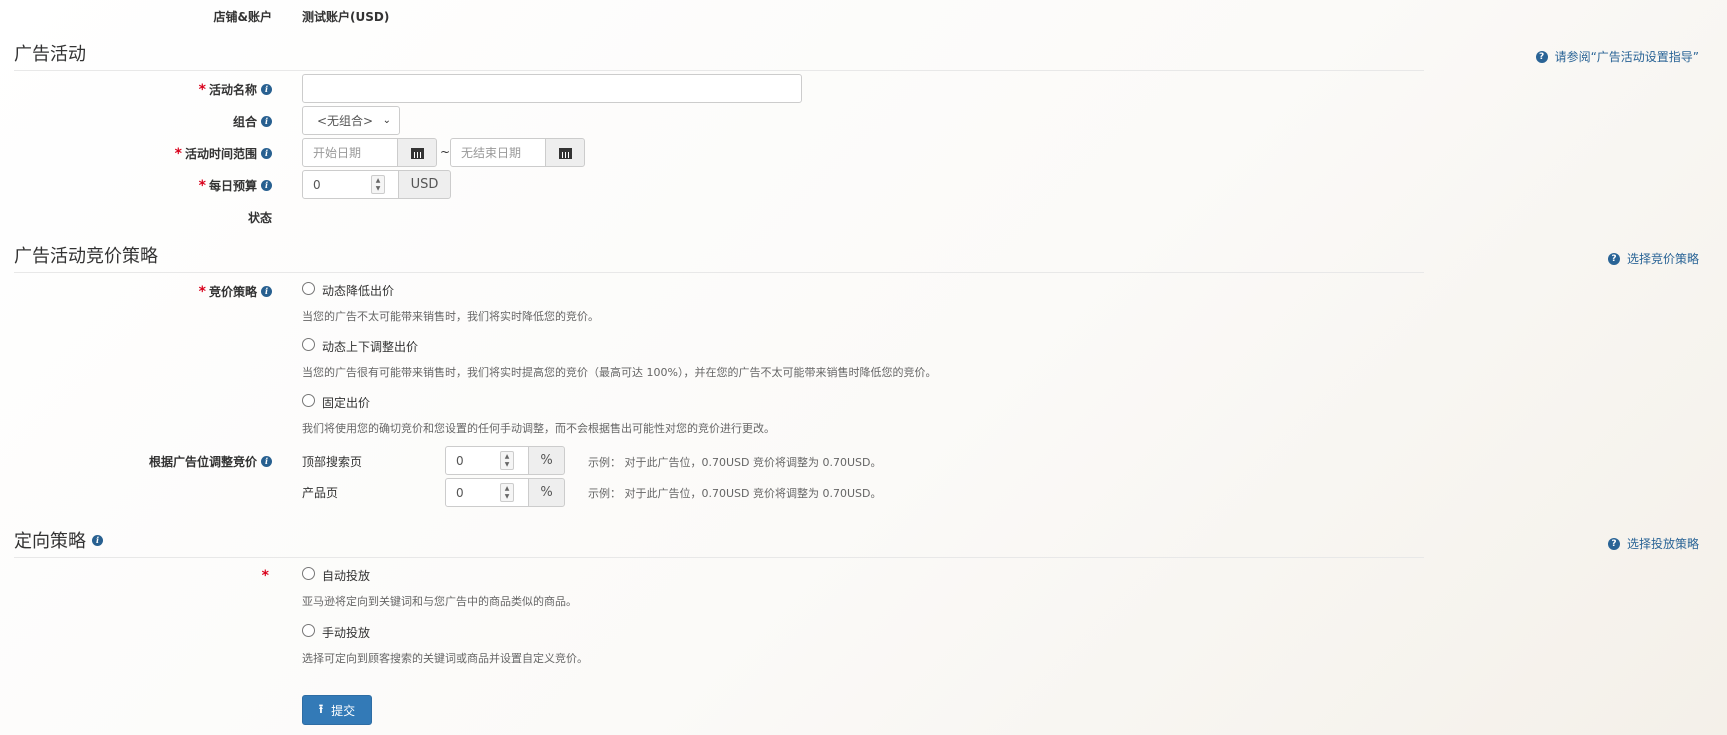 The height and width of the screenshot is (735, 1727). What do you see at coordinates (552, 88) in the screenshot?
I see `campaign-name-input` at bounding box center [552, 88].